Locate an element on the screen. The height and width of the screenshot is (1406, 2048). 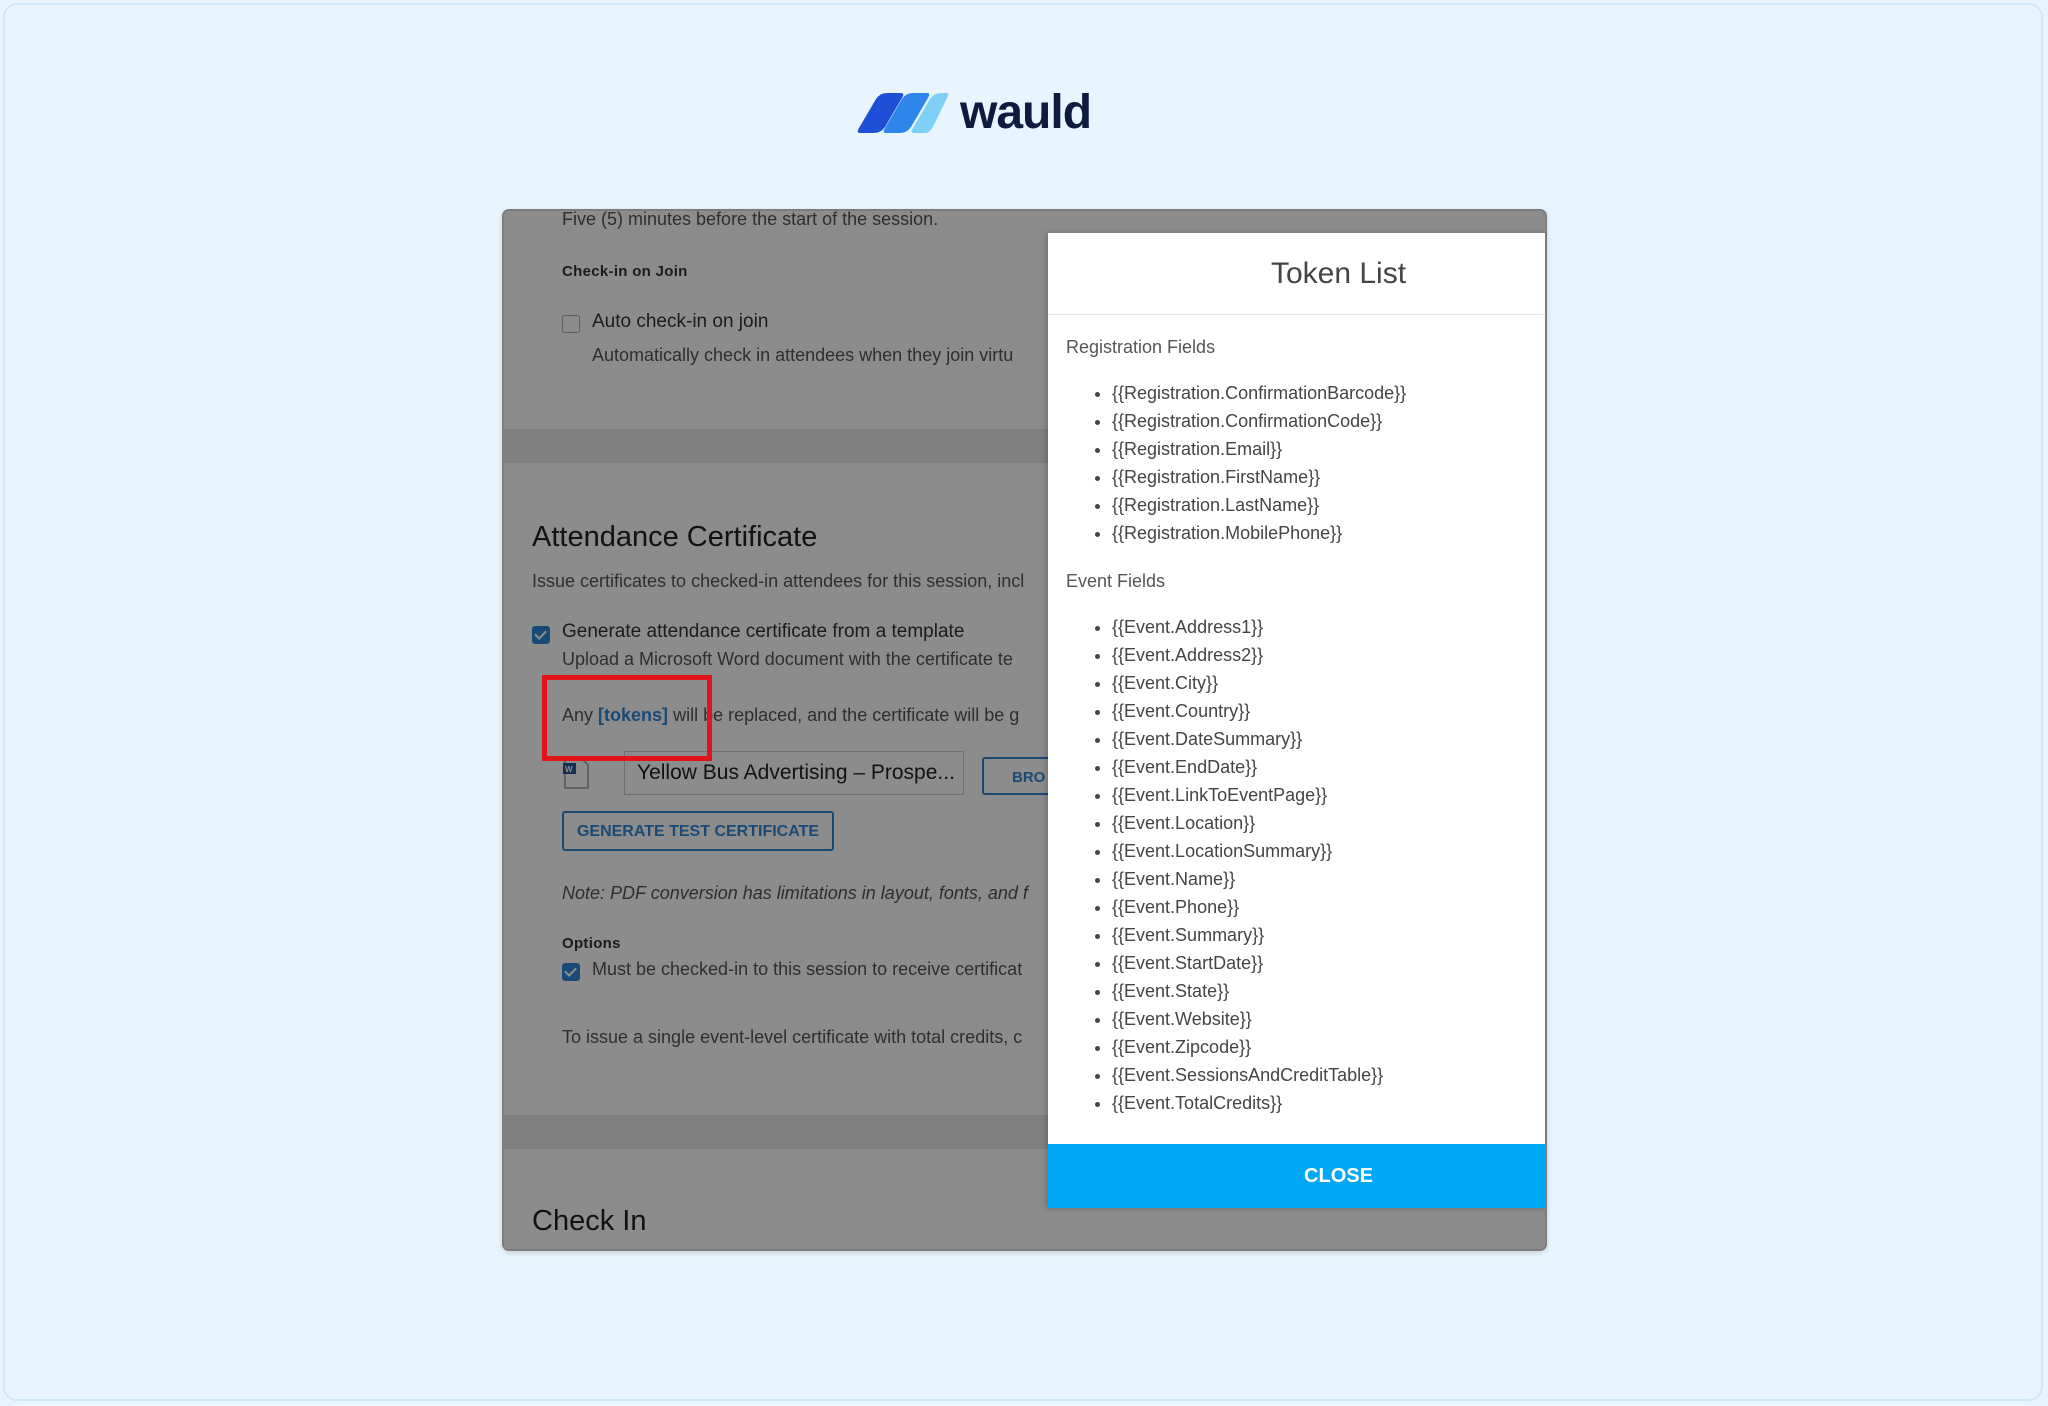
token-item: {{Event.Phone}} is located at coordinates (1247, 907).